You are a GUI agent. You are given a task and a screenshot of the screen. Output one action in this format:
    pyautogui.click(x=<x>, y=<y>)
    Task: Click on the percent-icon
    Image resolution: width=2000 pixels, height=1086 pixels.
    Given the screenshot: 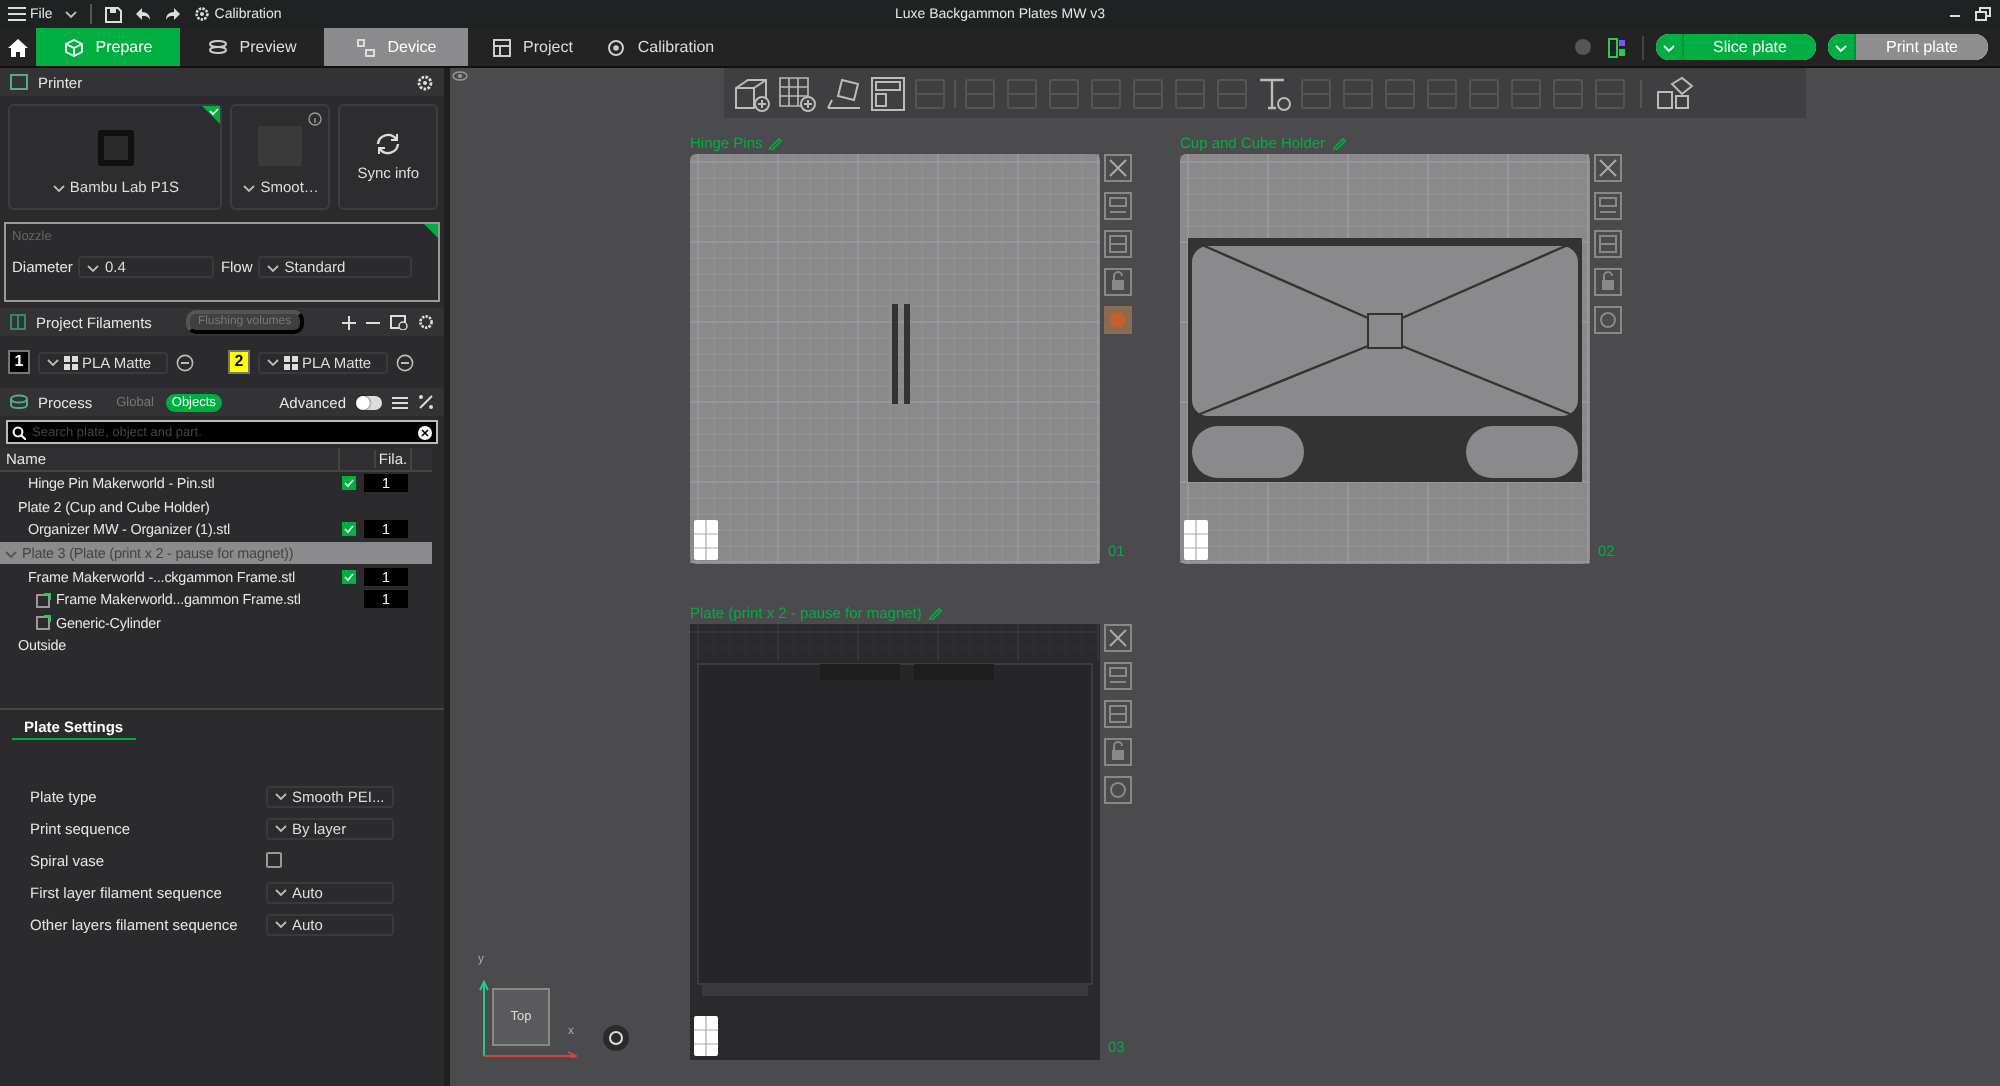 What is the action you would take?
    pyautogui.click(x=426, y=402)
    